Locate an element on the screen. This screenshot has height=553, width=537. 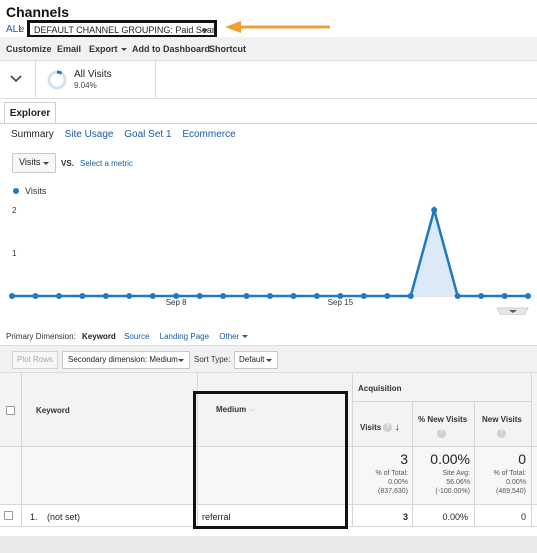
sort-type-label: Sort Type: is located at coordinates (212, 359).